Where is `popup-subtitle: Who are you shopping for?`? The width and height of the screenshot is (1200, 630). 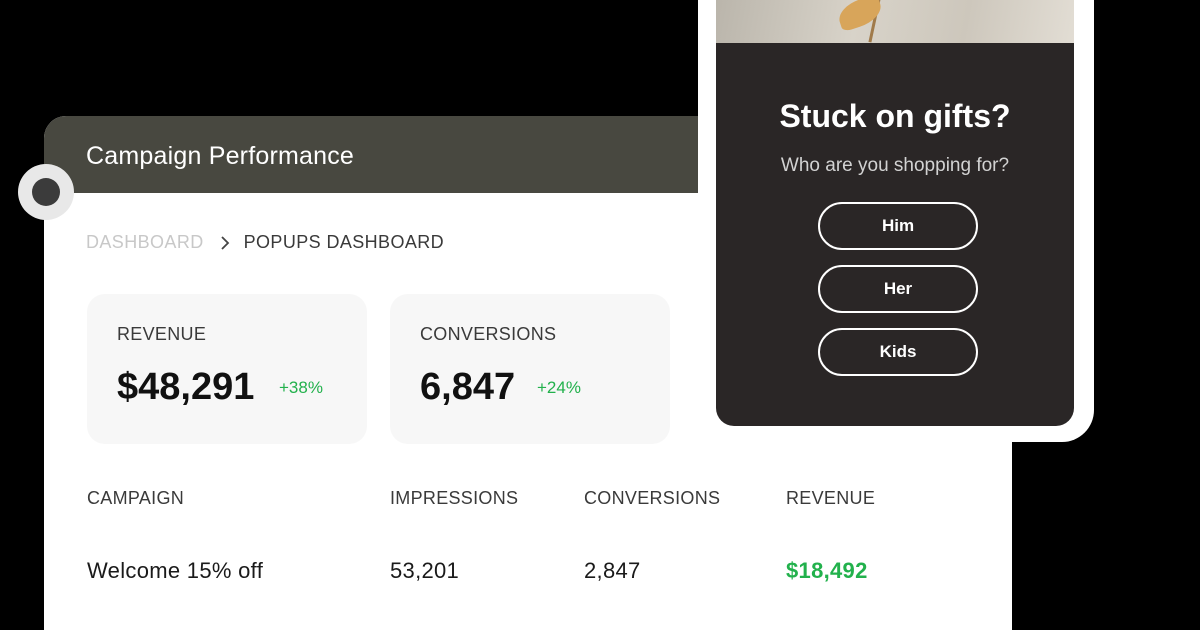 popup-subtitle: Who are you shopping for? is located at coordinates (895, 165).